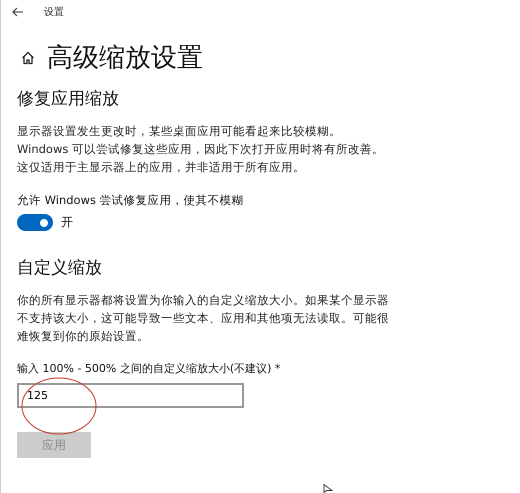 The width and height of the screenshot is (520, 493). Describe the element at coordinates (54, 12) in the screenshot. I see `window-title: 设置` at that location.